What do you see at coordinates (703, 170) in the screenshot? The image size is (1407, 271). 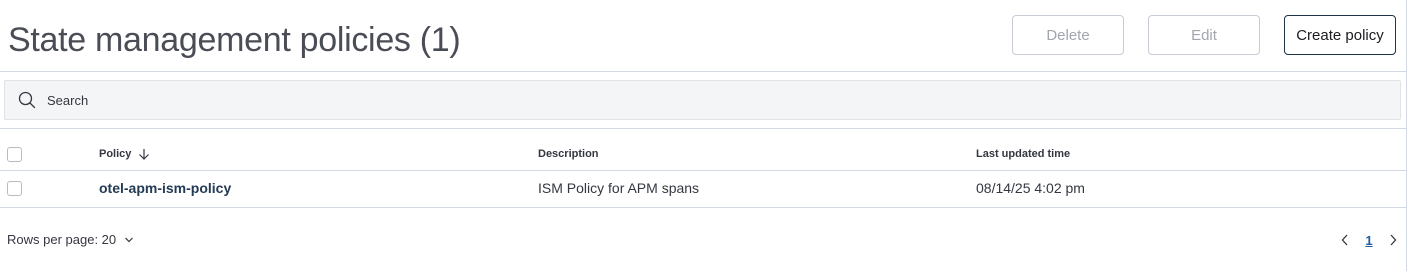 I see `table-header-divider` at bounding box center [703, 170].